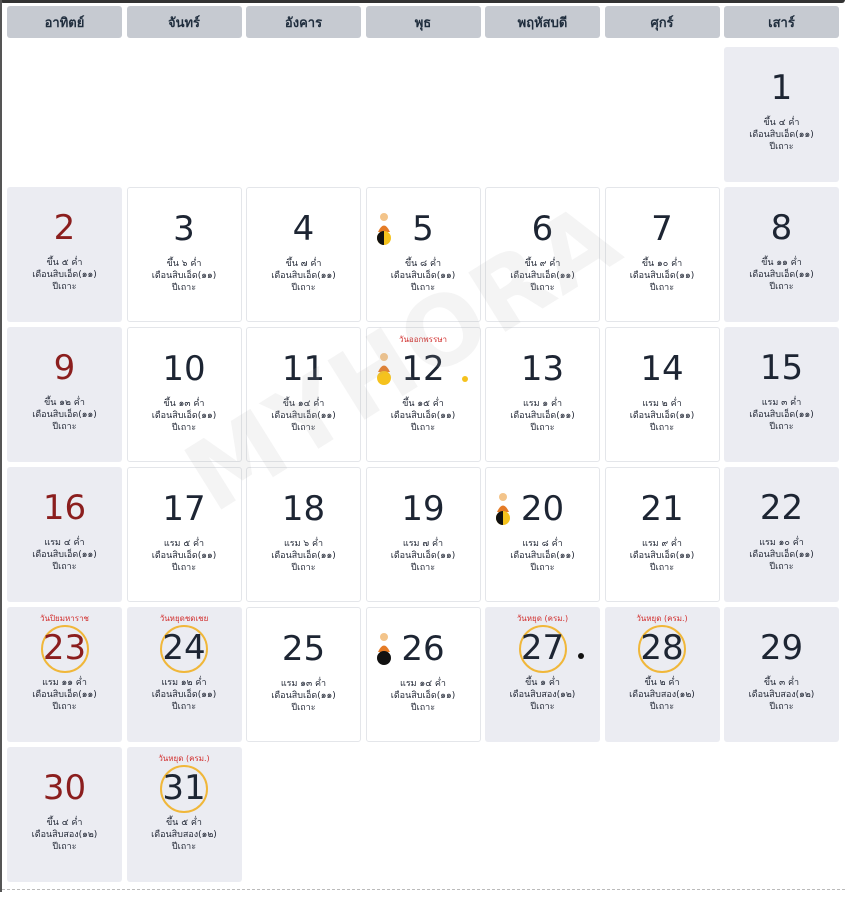  I want to click on lunar-info: ขึ้น ๑๐ ค่ำเดือนสิบเอ็ด(๑๑) ปีเถาะ, so click(662, 276).